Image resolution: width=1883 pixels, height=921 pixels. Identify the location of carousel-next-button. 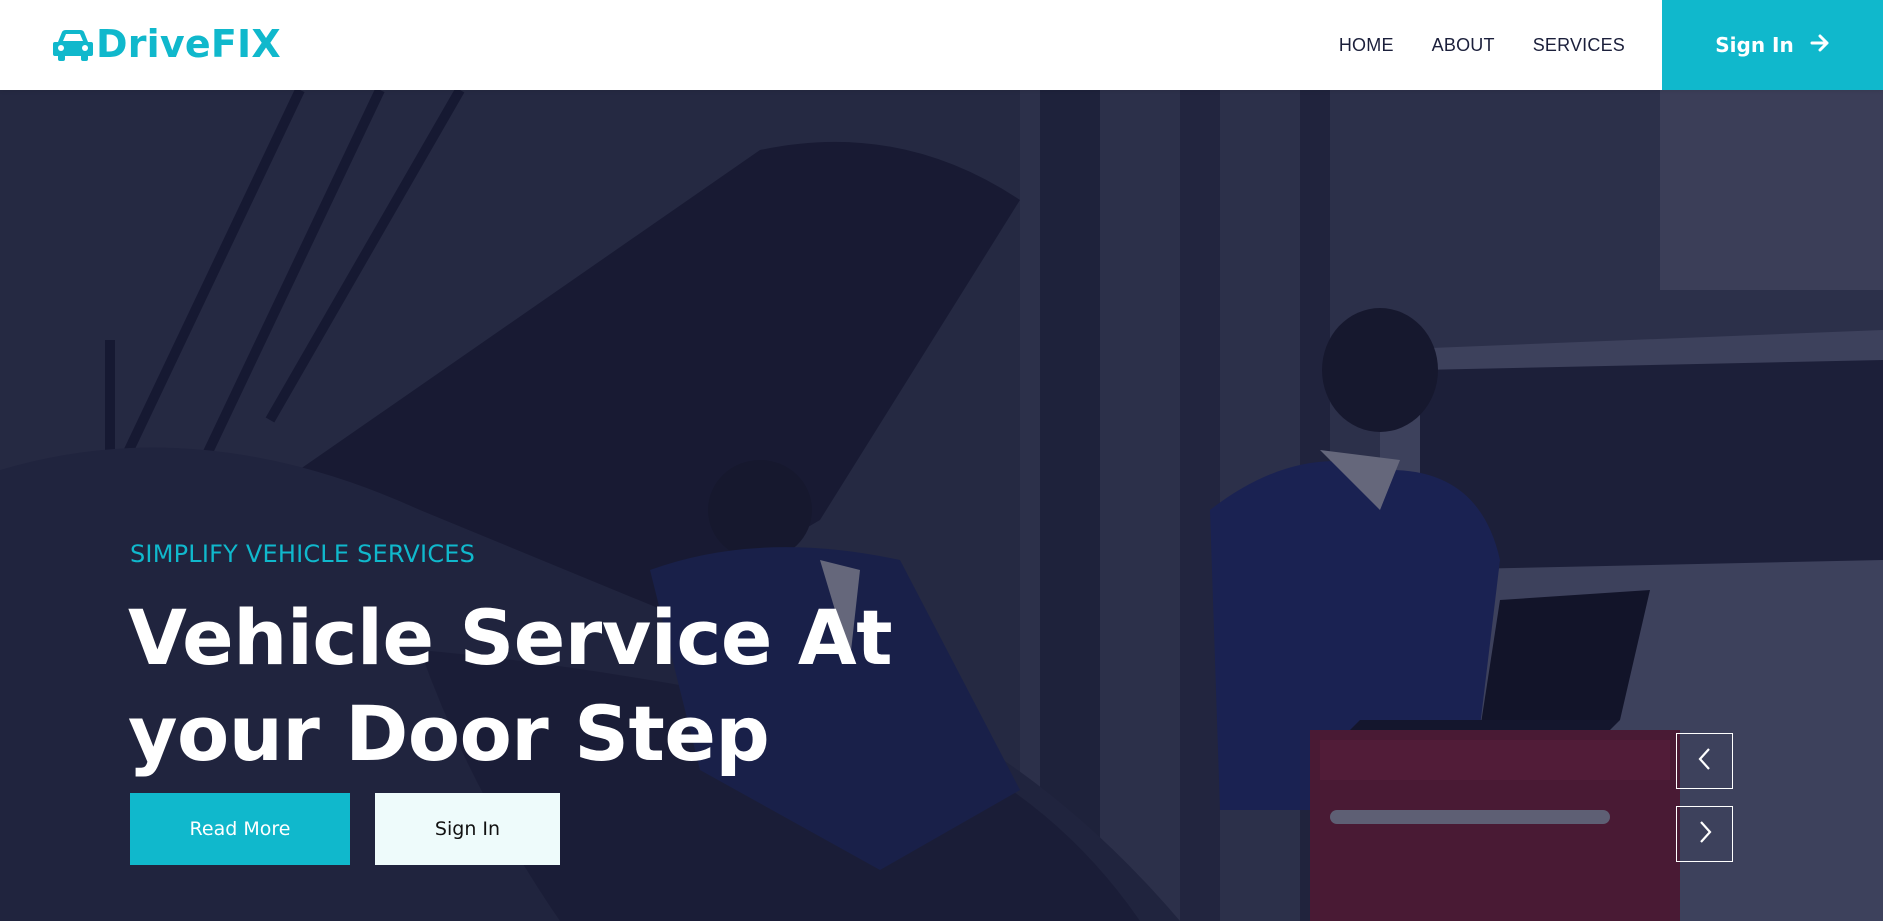
(1704, 834).